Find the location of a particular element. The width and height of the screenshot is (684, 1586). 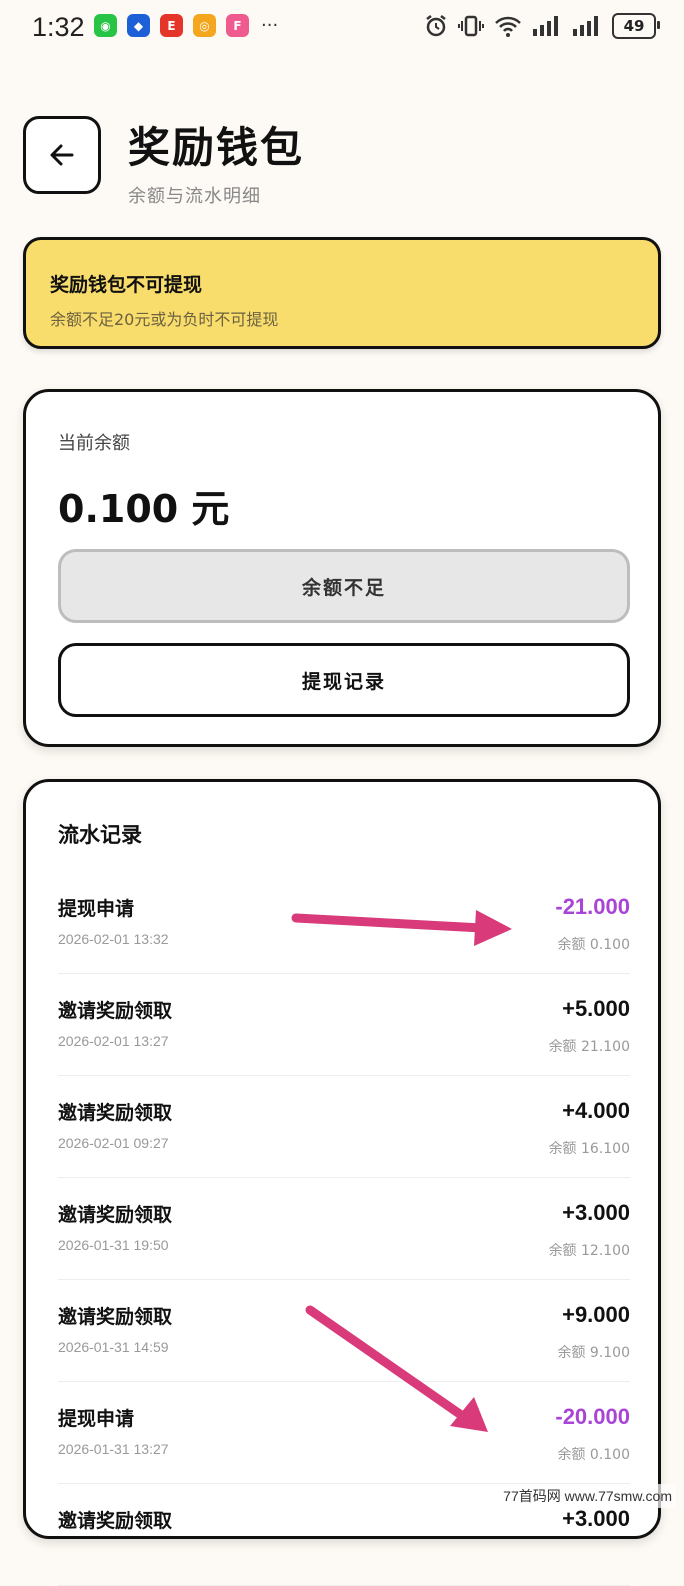

balance-label: 当前余额 is located at coordinates (94, 443).